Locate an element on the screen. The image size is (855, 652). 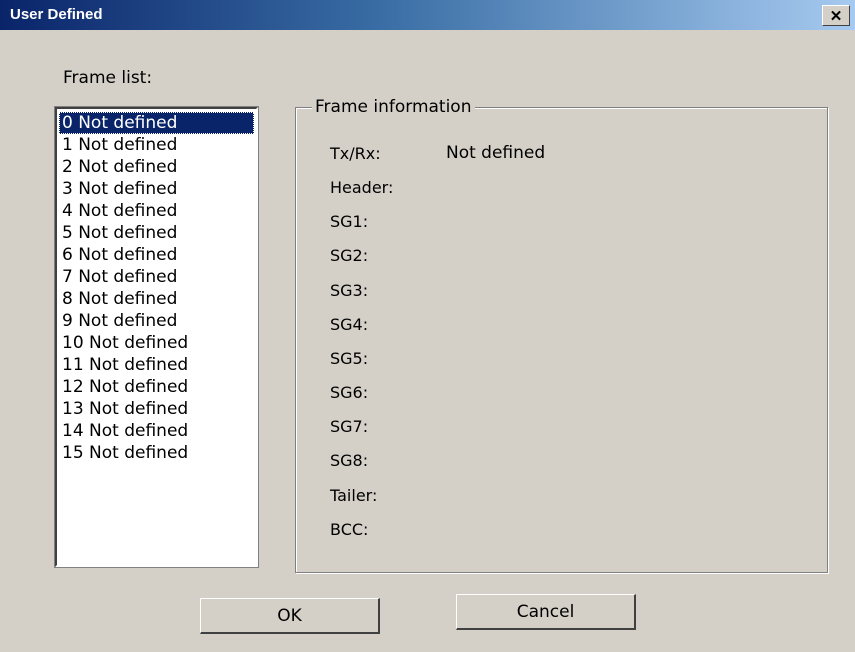
frame-list-item: 10 Not defined is located at coordinates (156, 343).